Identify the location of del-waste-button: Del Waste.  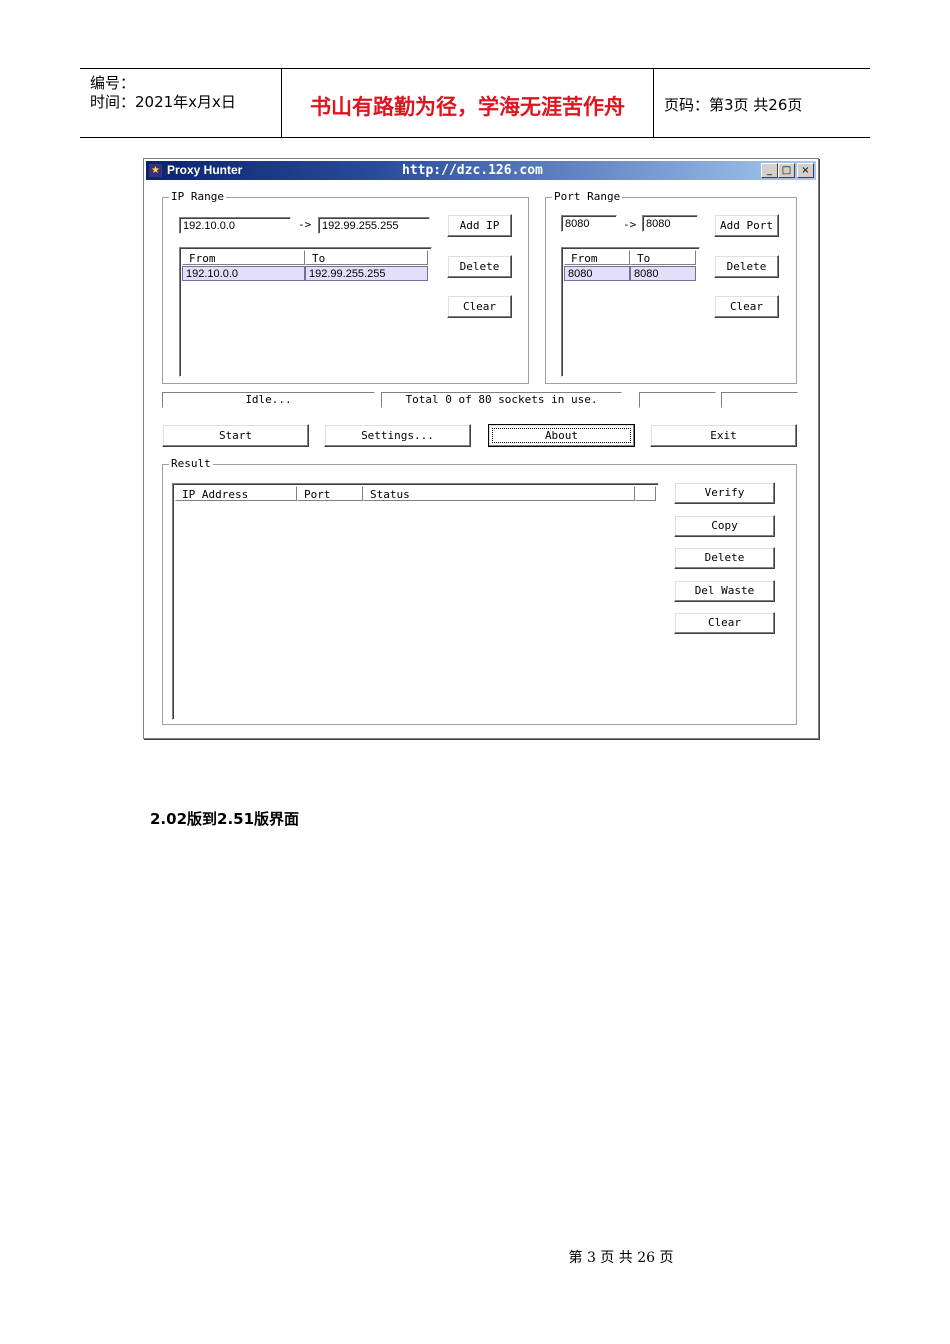
(724, 591).